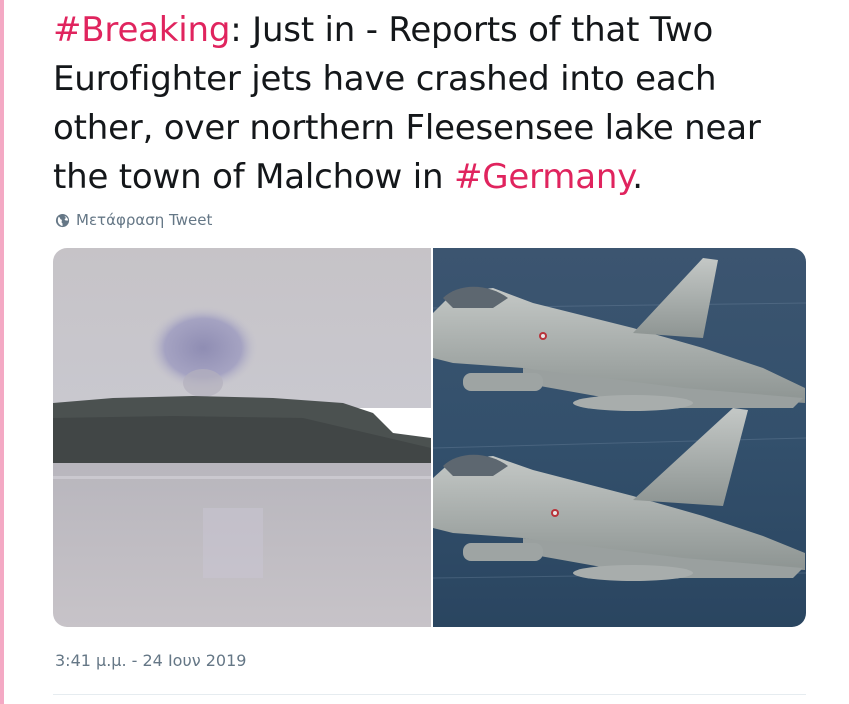 The height and width of the screenshot is (704, 849). What do you see at coordinates (2, 352) in the screenshot?
I see `left-accent-bar` at bounding box center [2, 352].